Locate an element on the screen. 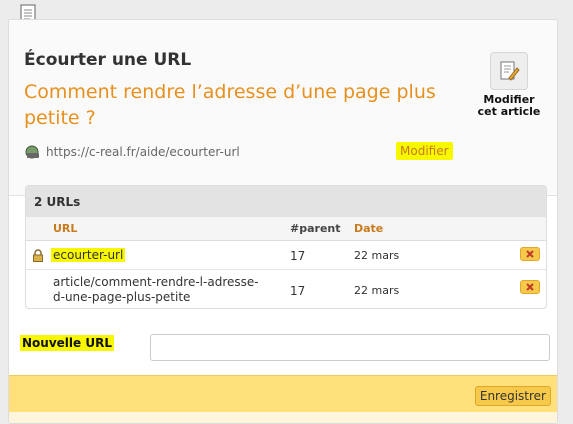 This screenshot has width=573, height=424. new-url-input is located at coordinates (350, 347).